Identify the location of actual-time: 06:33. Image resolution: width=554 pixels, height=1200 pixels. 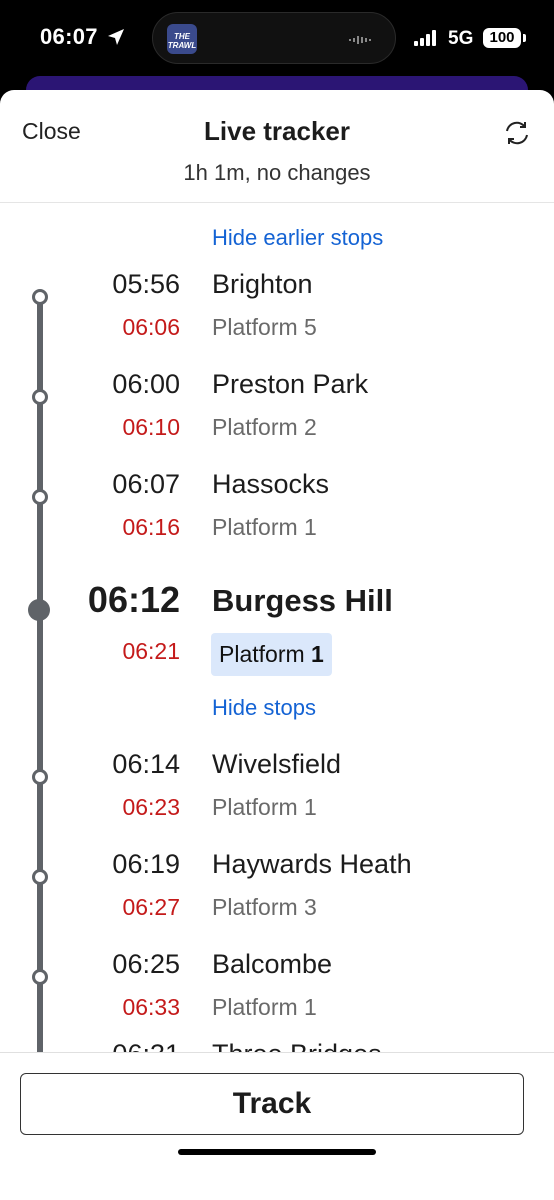
(151, 1007).